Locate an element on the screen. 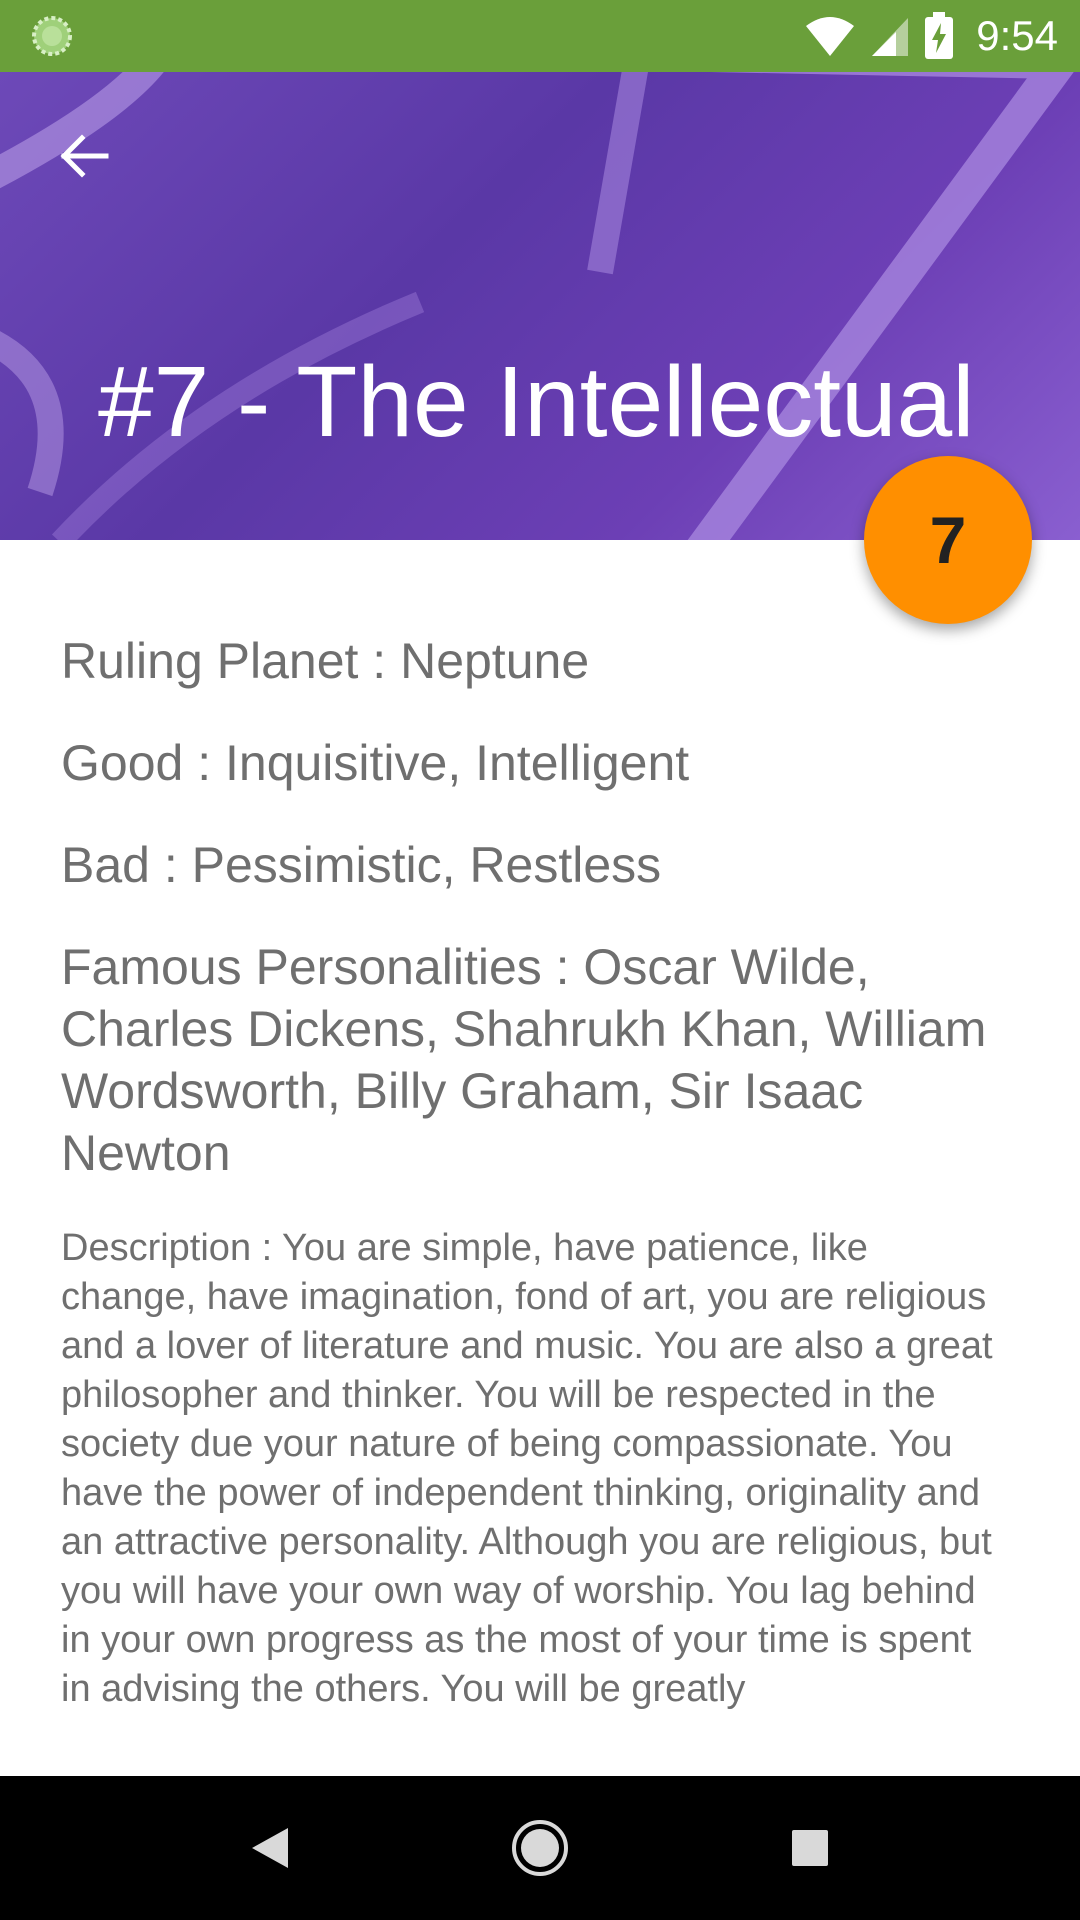 Image resolution: width=1080 pixels, height=1920 pixels. wifi-icon is located at coordinates (830, 36).